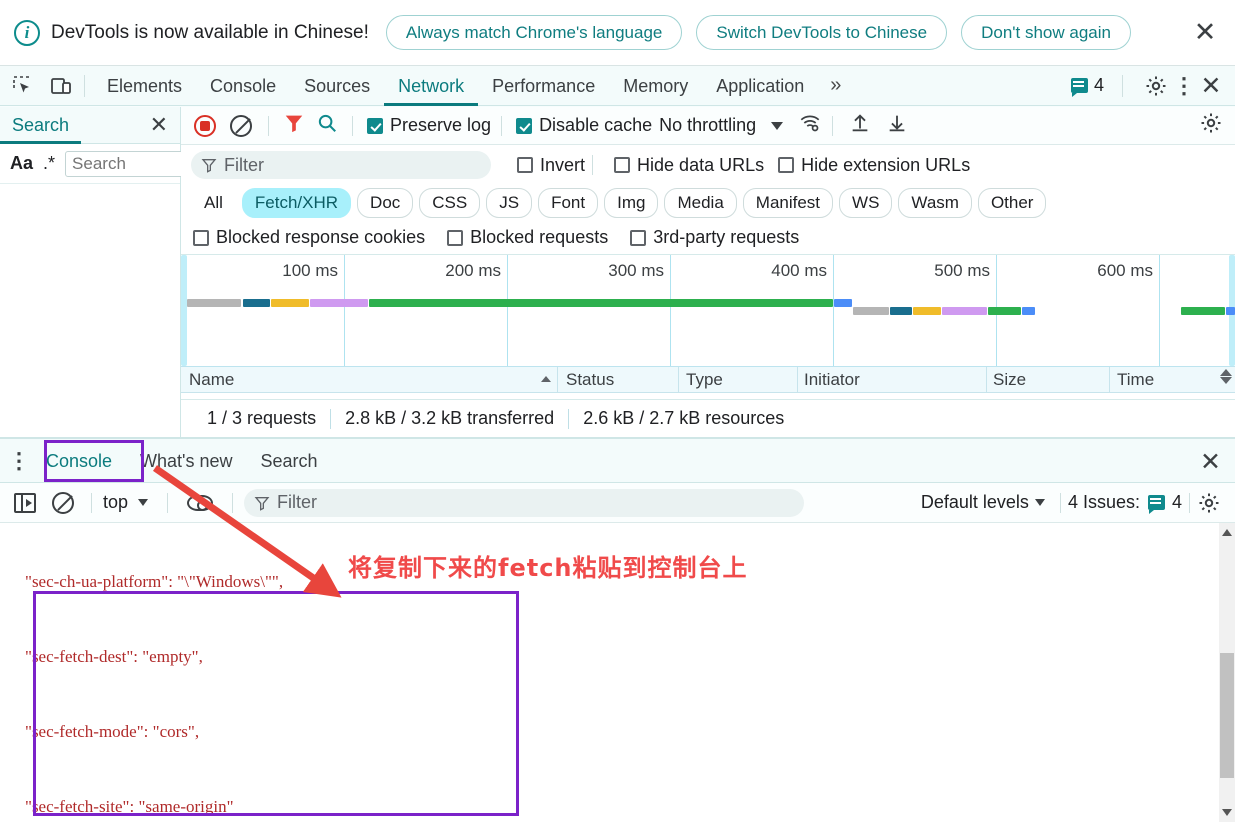 The width and height of the screenshot is (1235, 822). Describe the element at coordinates (455, 237) in the screenshot. I see `blocked-requests-checkbox` at that location.